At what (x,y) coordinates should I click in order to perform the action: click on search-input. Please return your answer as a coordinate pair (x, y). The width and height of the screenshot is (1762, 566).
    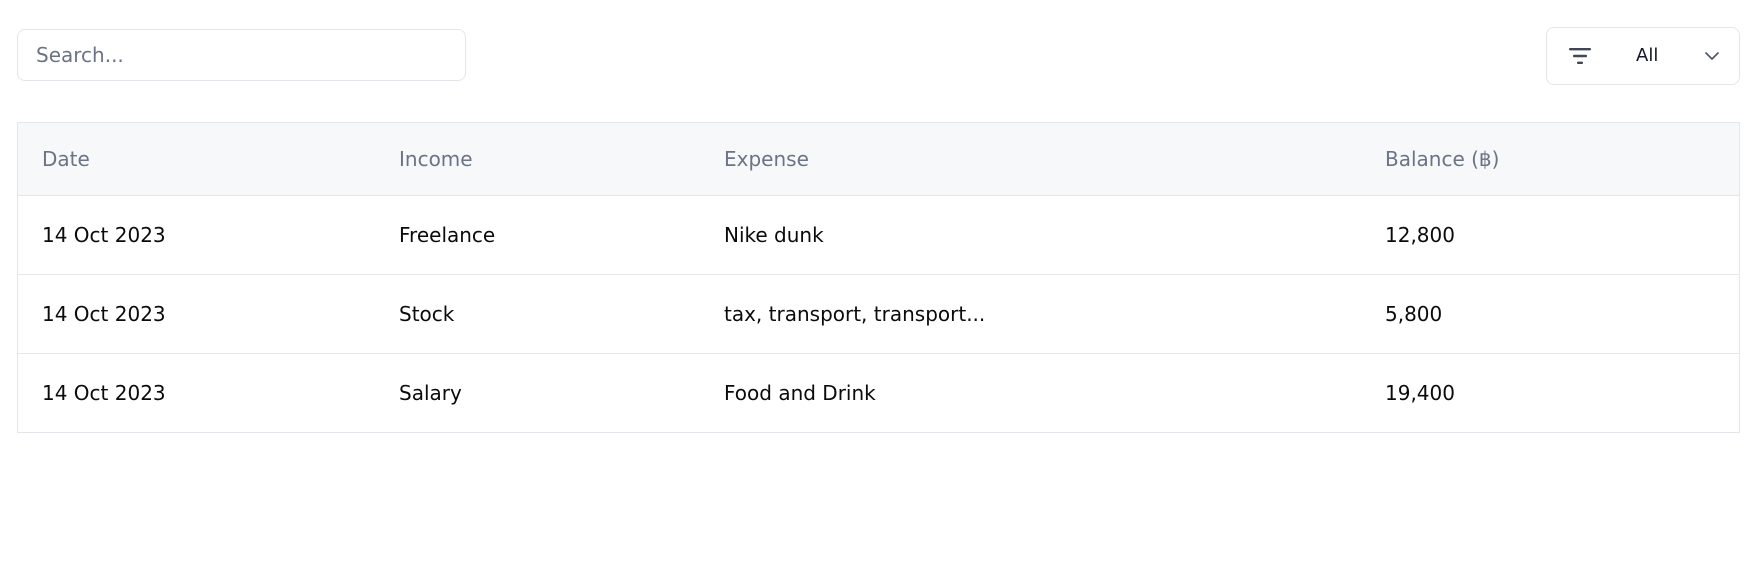
    Looking at the image, I should click on (241, 55).